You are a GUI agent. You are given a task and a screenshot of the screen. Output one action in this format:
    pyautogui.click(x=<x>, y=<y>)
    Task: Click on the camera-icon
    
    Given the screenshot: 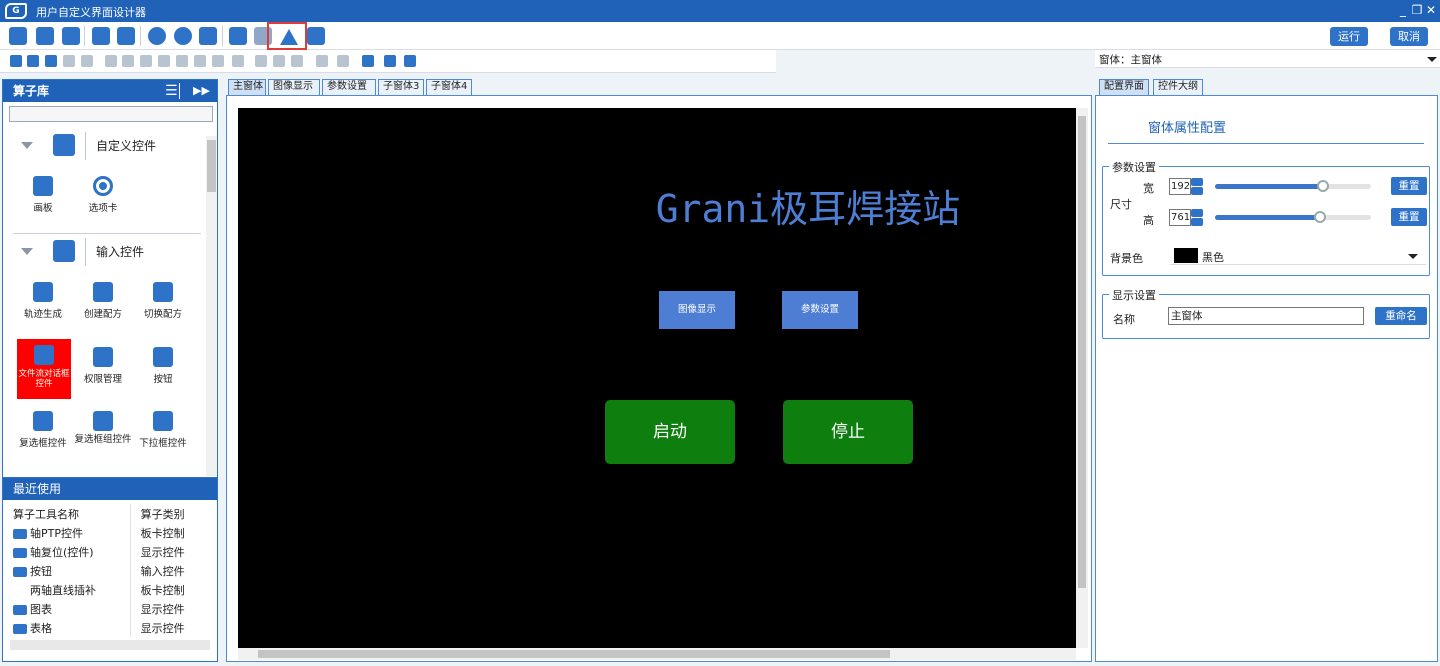 What is the action you would take?
    pyautogui.click(x=238, y=36)
    